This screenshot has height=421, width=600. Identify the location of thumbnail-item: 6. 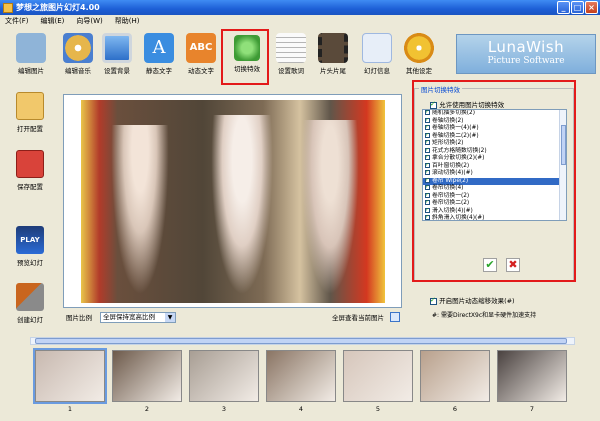
(455, 383).